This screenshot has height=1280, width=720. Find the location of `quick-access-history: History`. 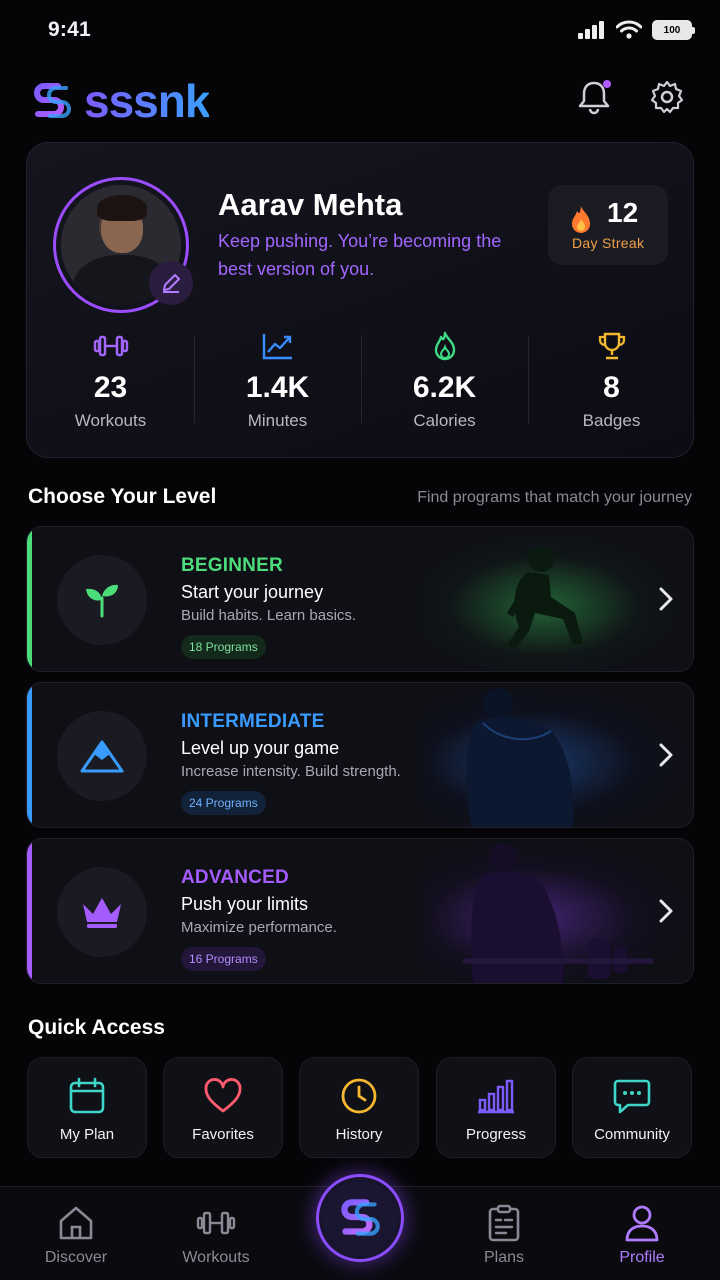

quick-access-history: History is located at coordinates (359, 1107).